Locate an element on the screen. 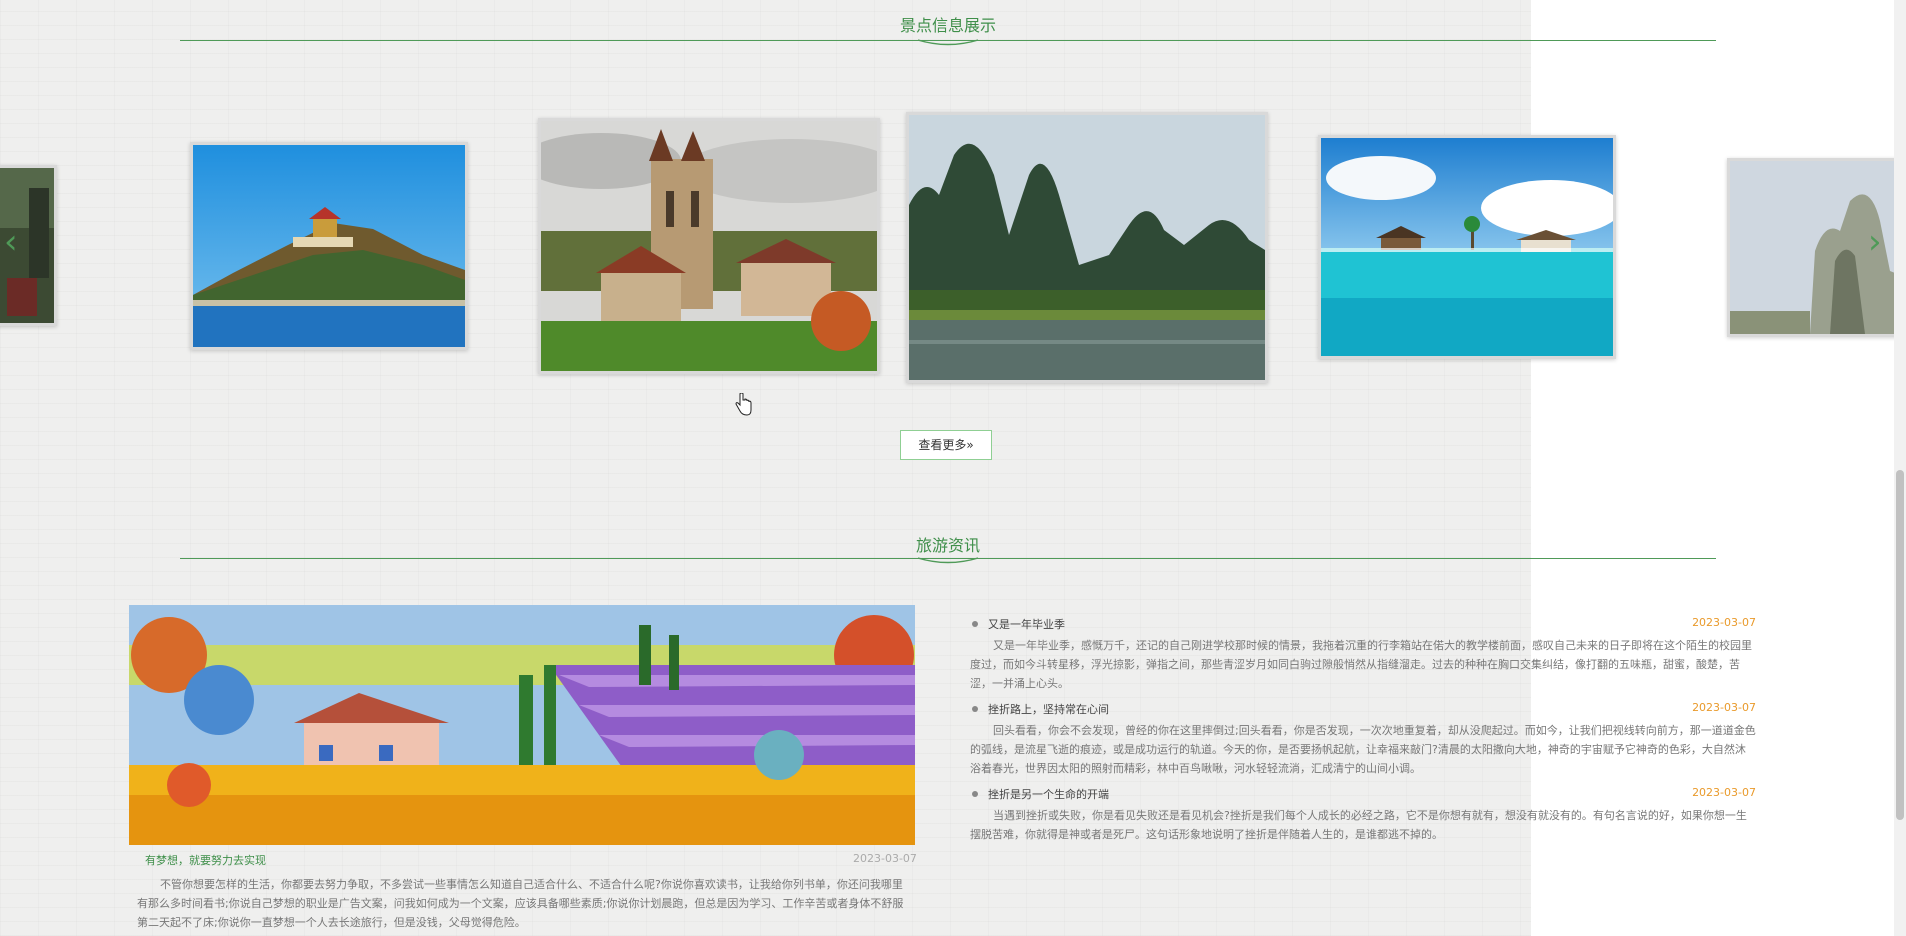  news-section-header: 旅游资讯 is located at coordinates (948, 542).